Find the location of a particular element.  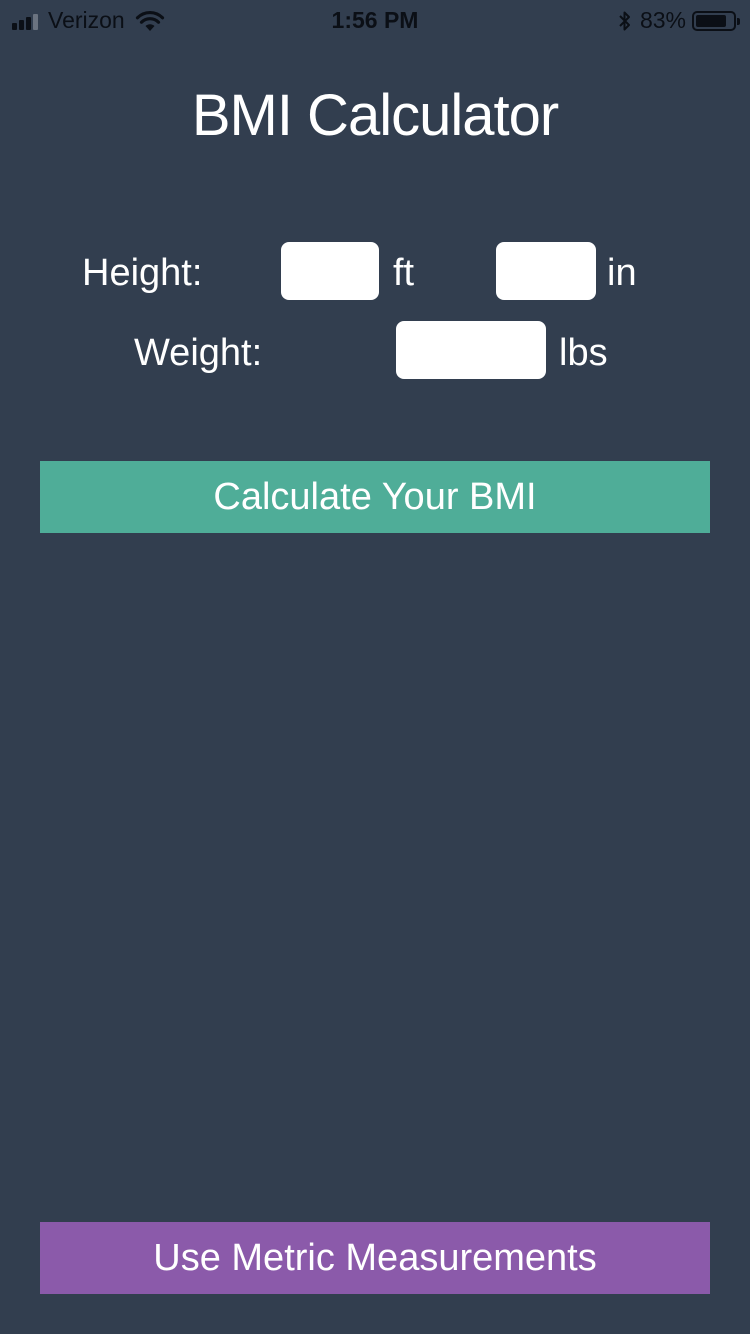

height-inches-input is located at coordinates (546, 271).